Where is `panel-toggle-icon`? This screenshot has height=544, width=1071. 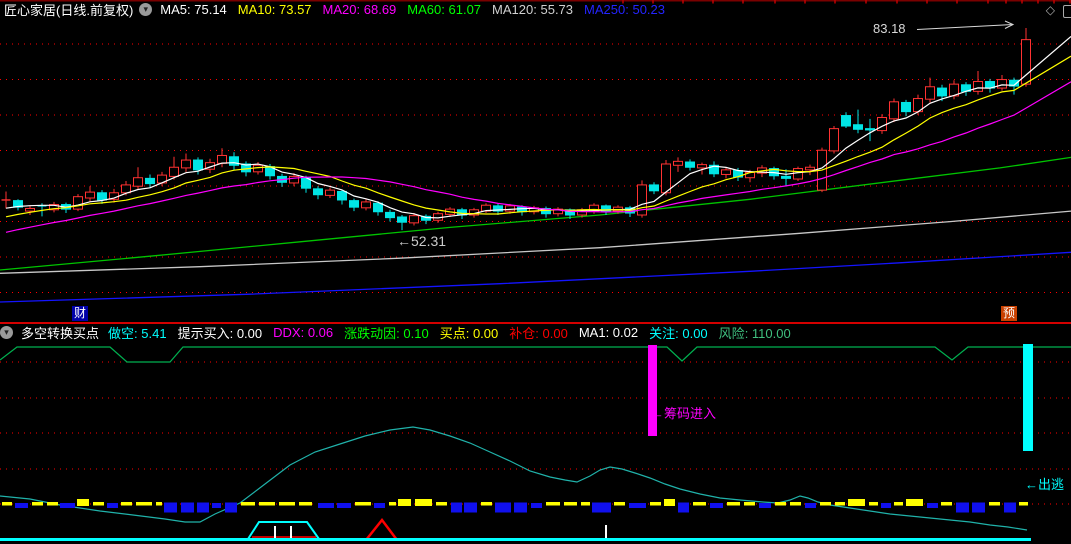 panel-toggle-icon is located at coordinates (1067, 11).